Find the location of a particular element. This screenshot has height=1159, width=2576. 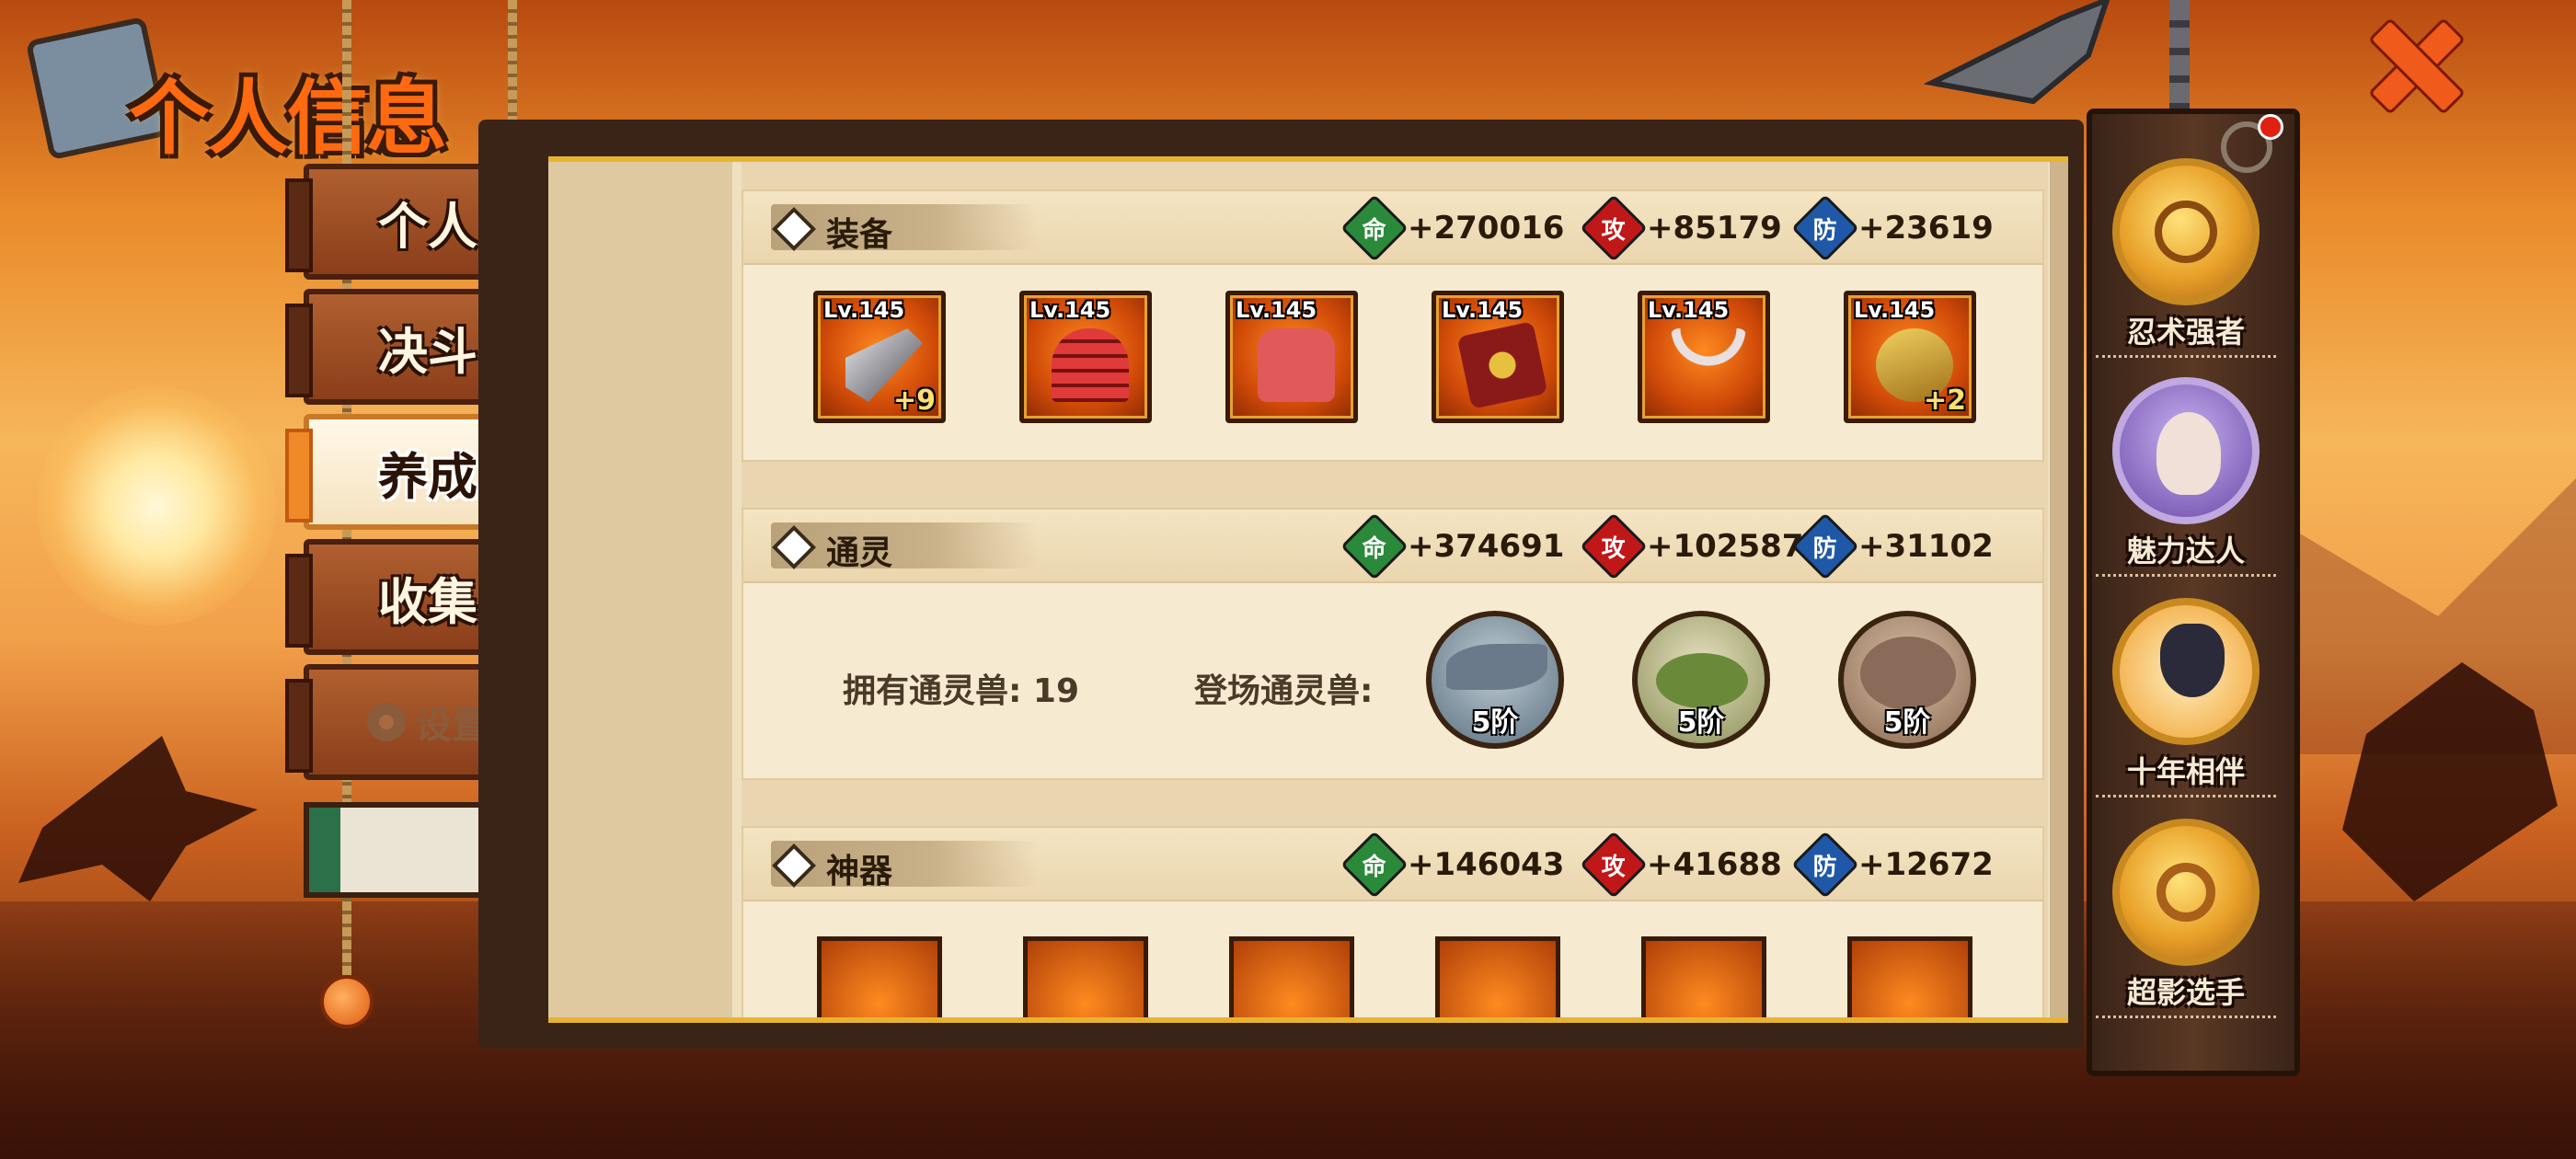

scroll-book-icon is located at coordinates (1502, 365).